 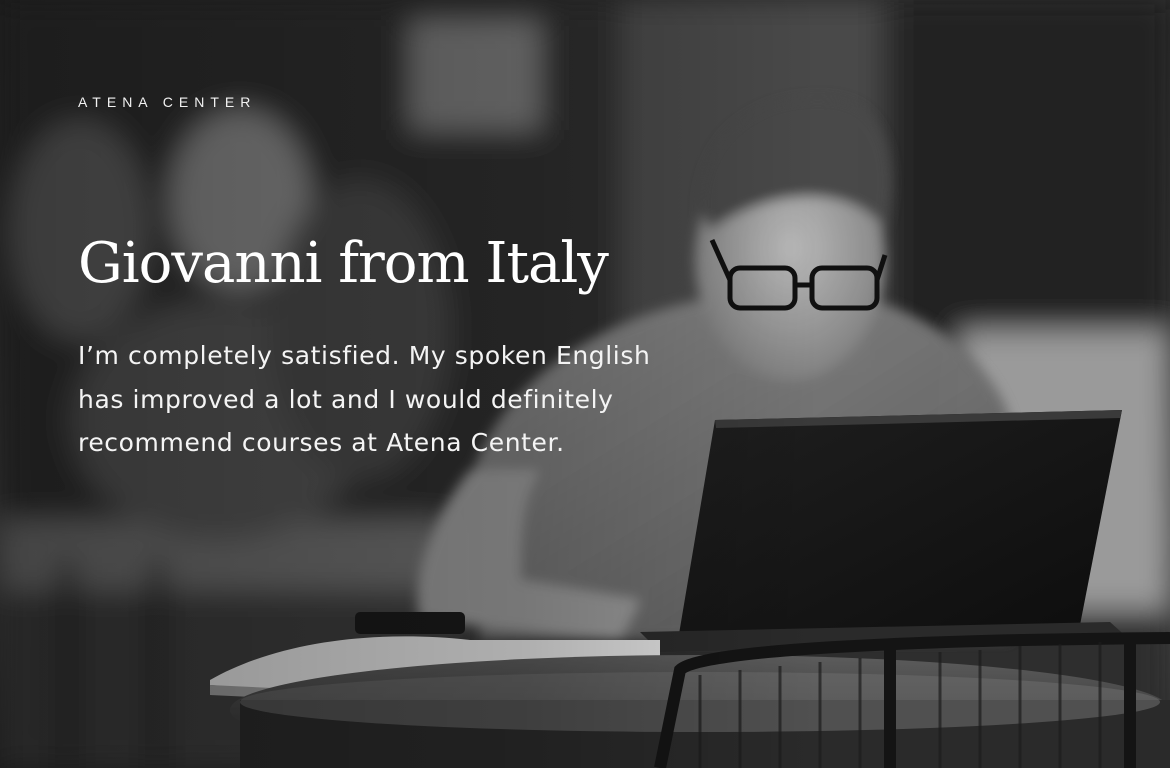 I want to click on testimonial-title: Giovanni from Italy, so click(x=343, y=263).